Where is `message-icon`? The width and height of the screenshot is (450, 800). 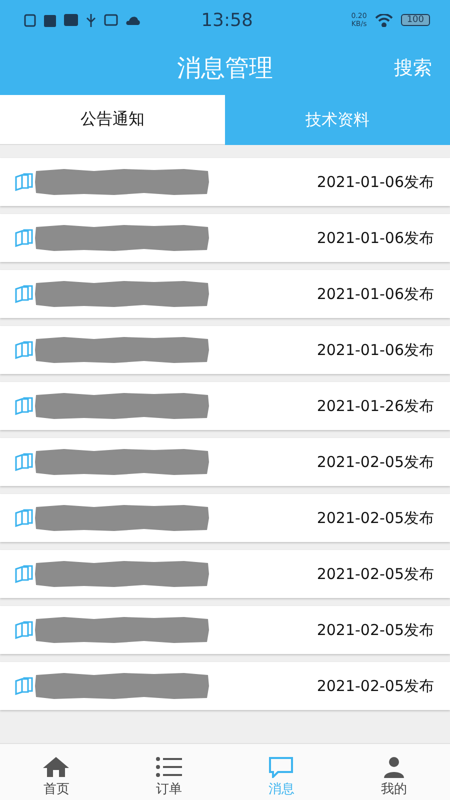
message-icon is located at coordinates (281, 767).